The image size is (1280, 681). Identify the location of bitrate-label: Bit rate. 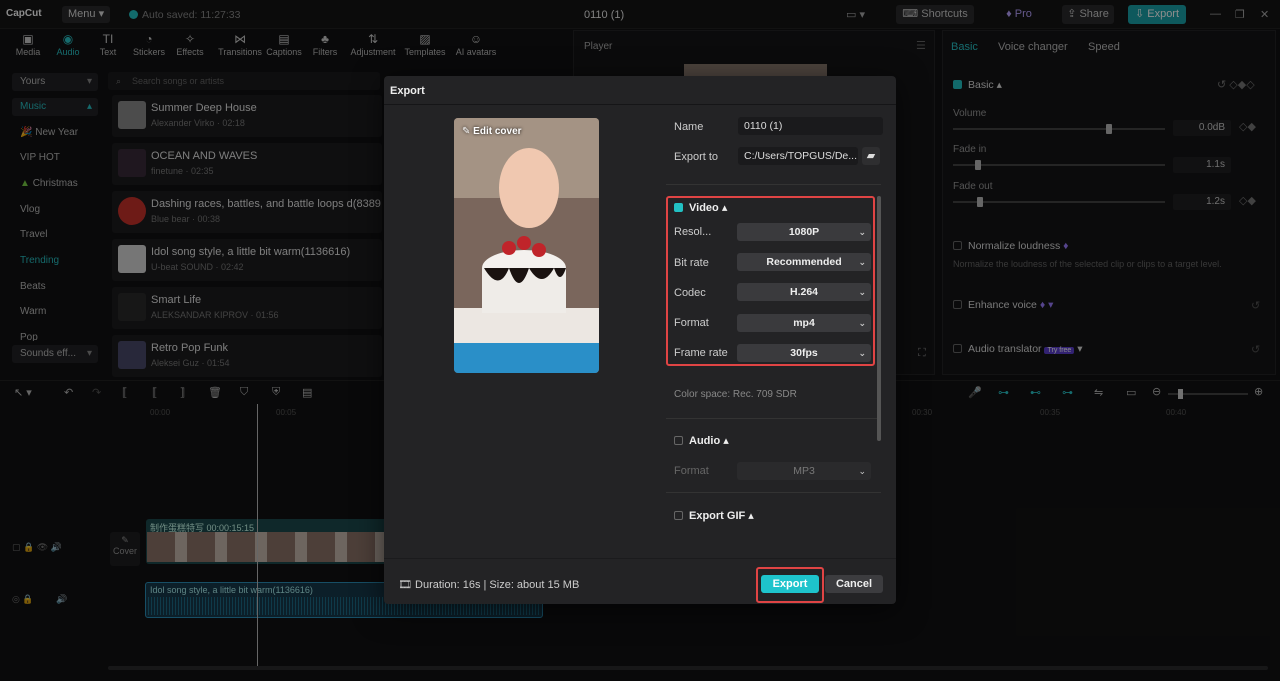
(691, 263).